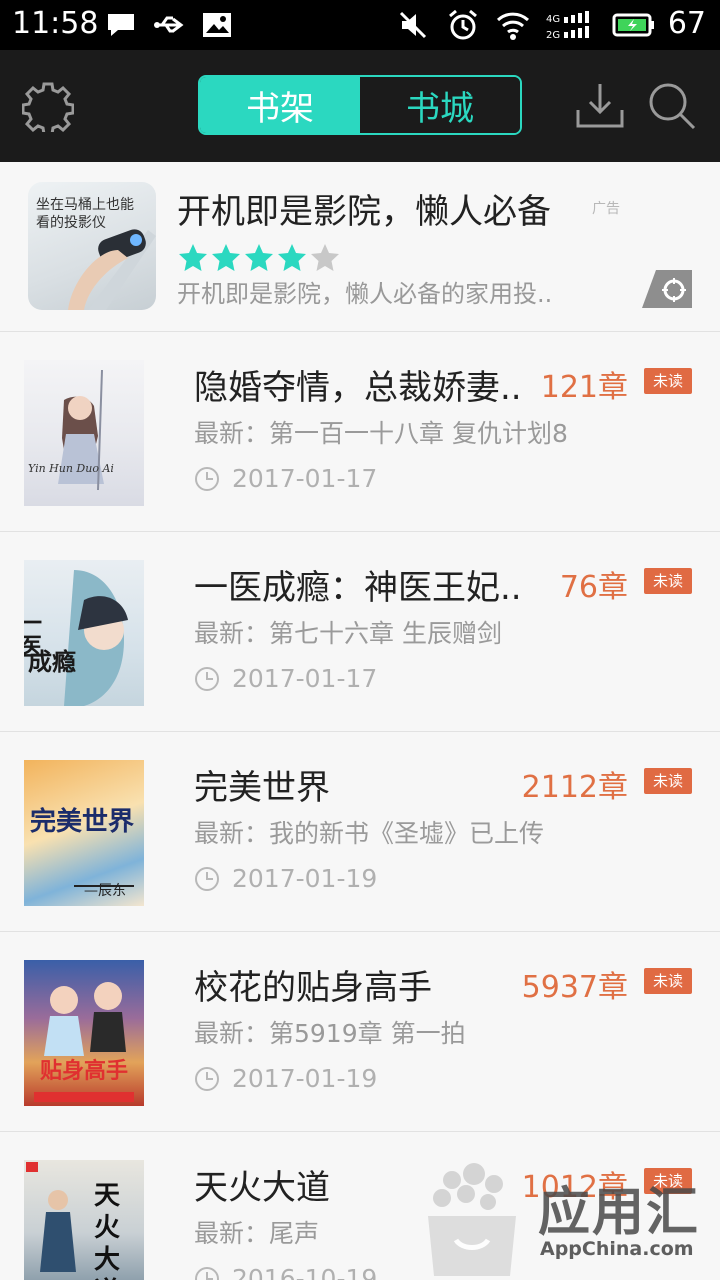 This screenshot has height=1280, width=720. Describe the element at coordinates (440, 105) in the screenshot. I see `tab-bookstore: 书城` at that location.